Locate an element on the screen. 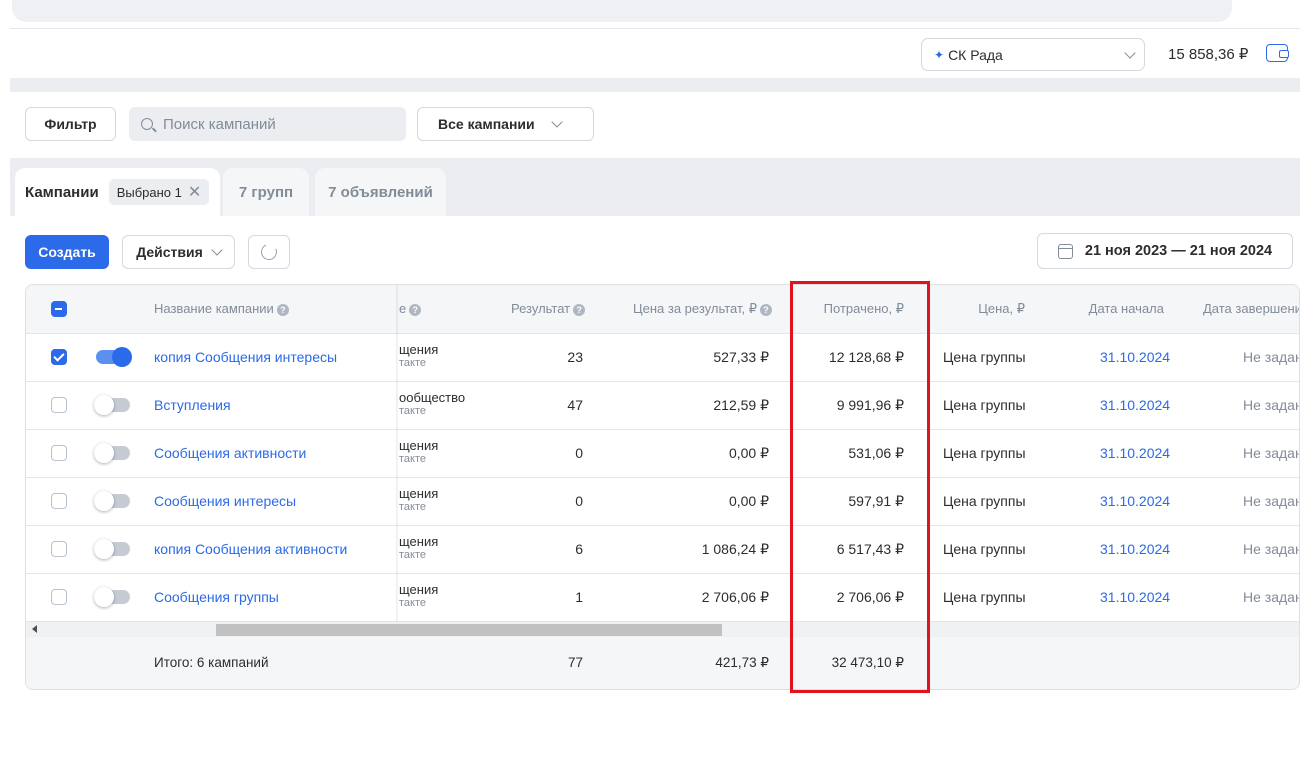 Image resolution: width=1300 pixels, height=760 pixels. sticky-column-shadow is located at coordinates (397, 453).